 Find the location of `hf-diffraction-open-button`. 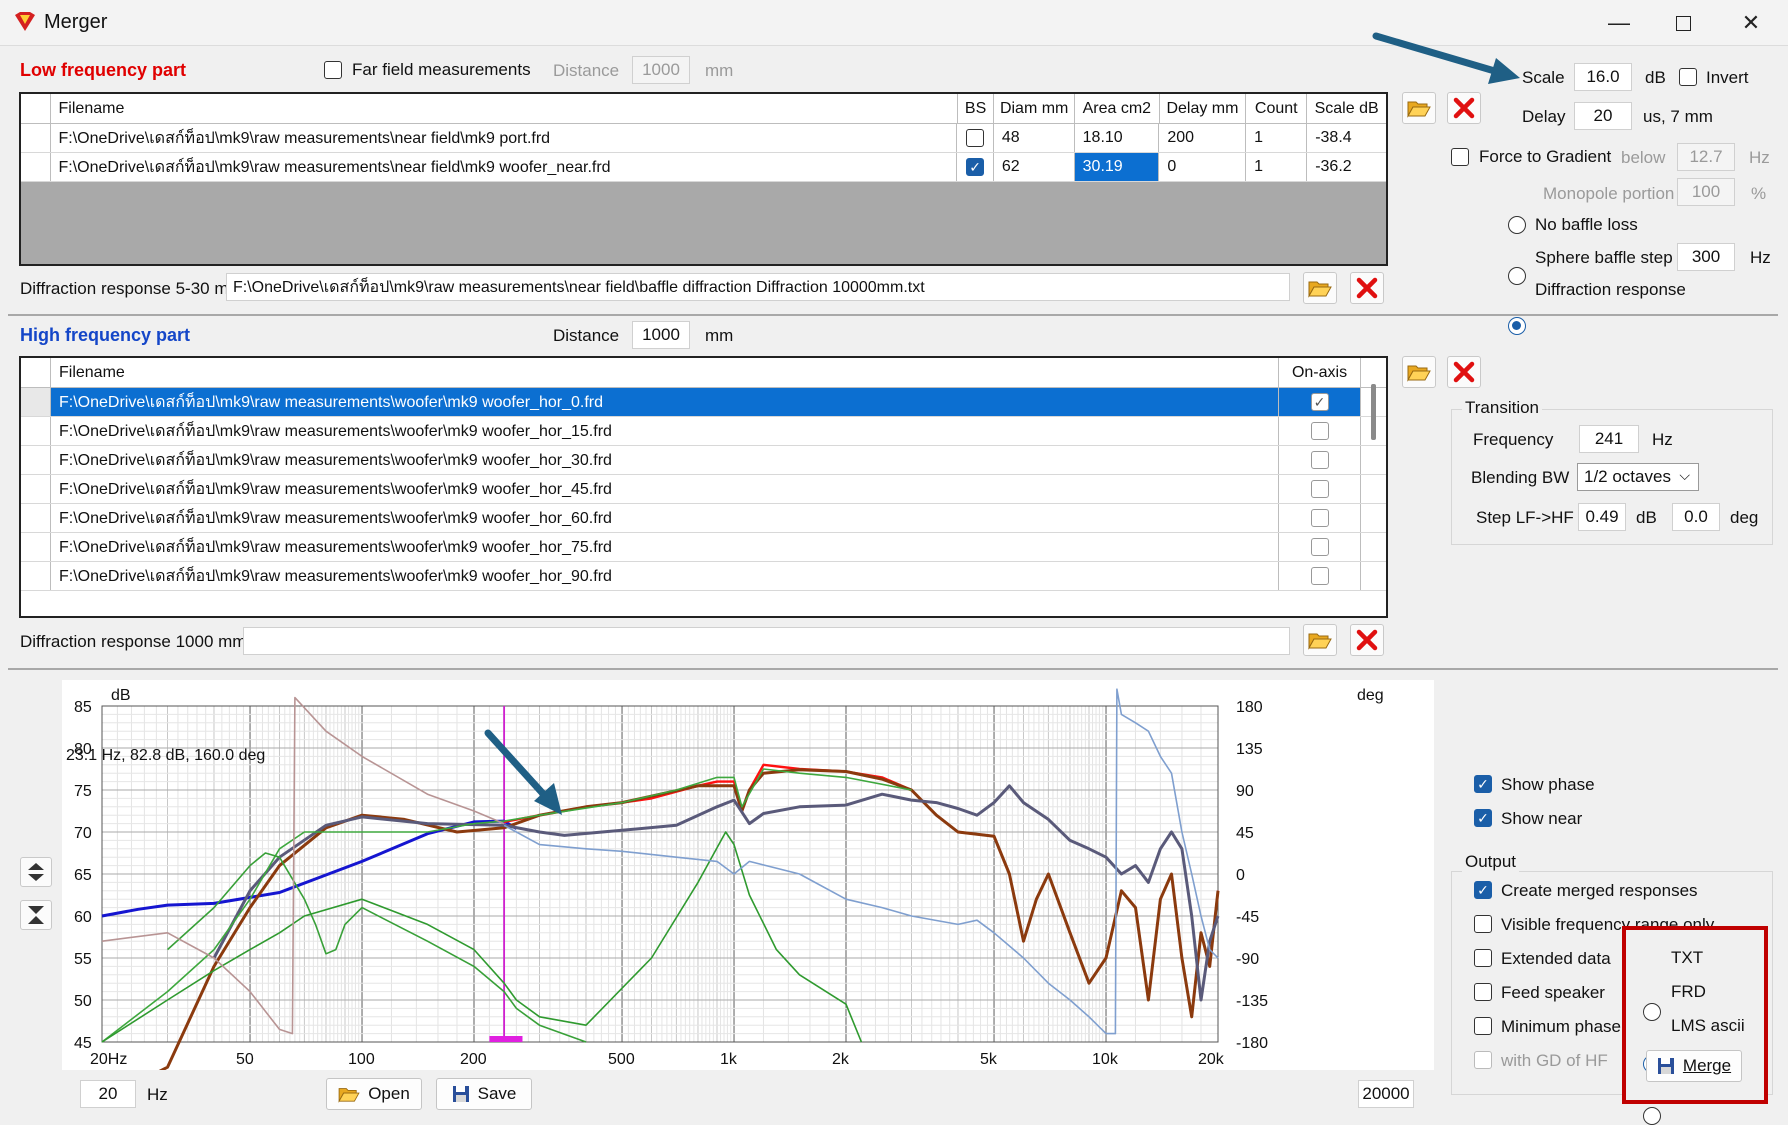

hf-diffraction-open-button is located at coordinates (1320, 640).